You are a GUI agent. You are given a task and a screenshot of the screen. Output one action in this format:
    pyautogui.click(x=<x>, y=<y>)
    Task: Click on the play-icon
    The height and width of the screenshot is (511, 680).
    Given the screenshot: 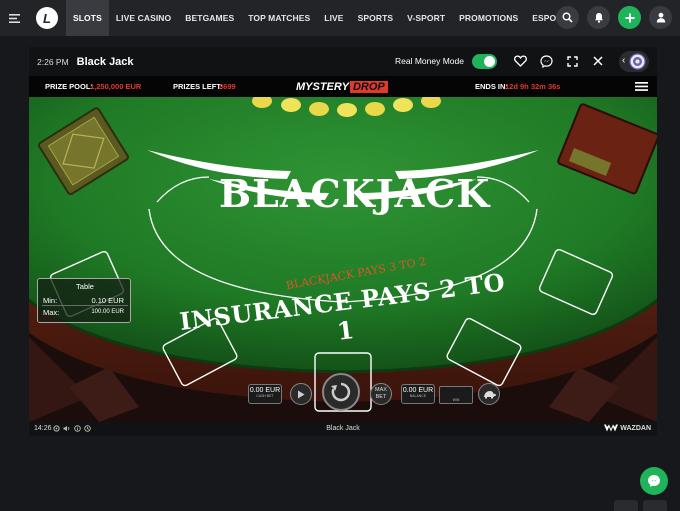 What is the action you would take?
    pyautogui.click(x=301, y=394)
    